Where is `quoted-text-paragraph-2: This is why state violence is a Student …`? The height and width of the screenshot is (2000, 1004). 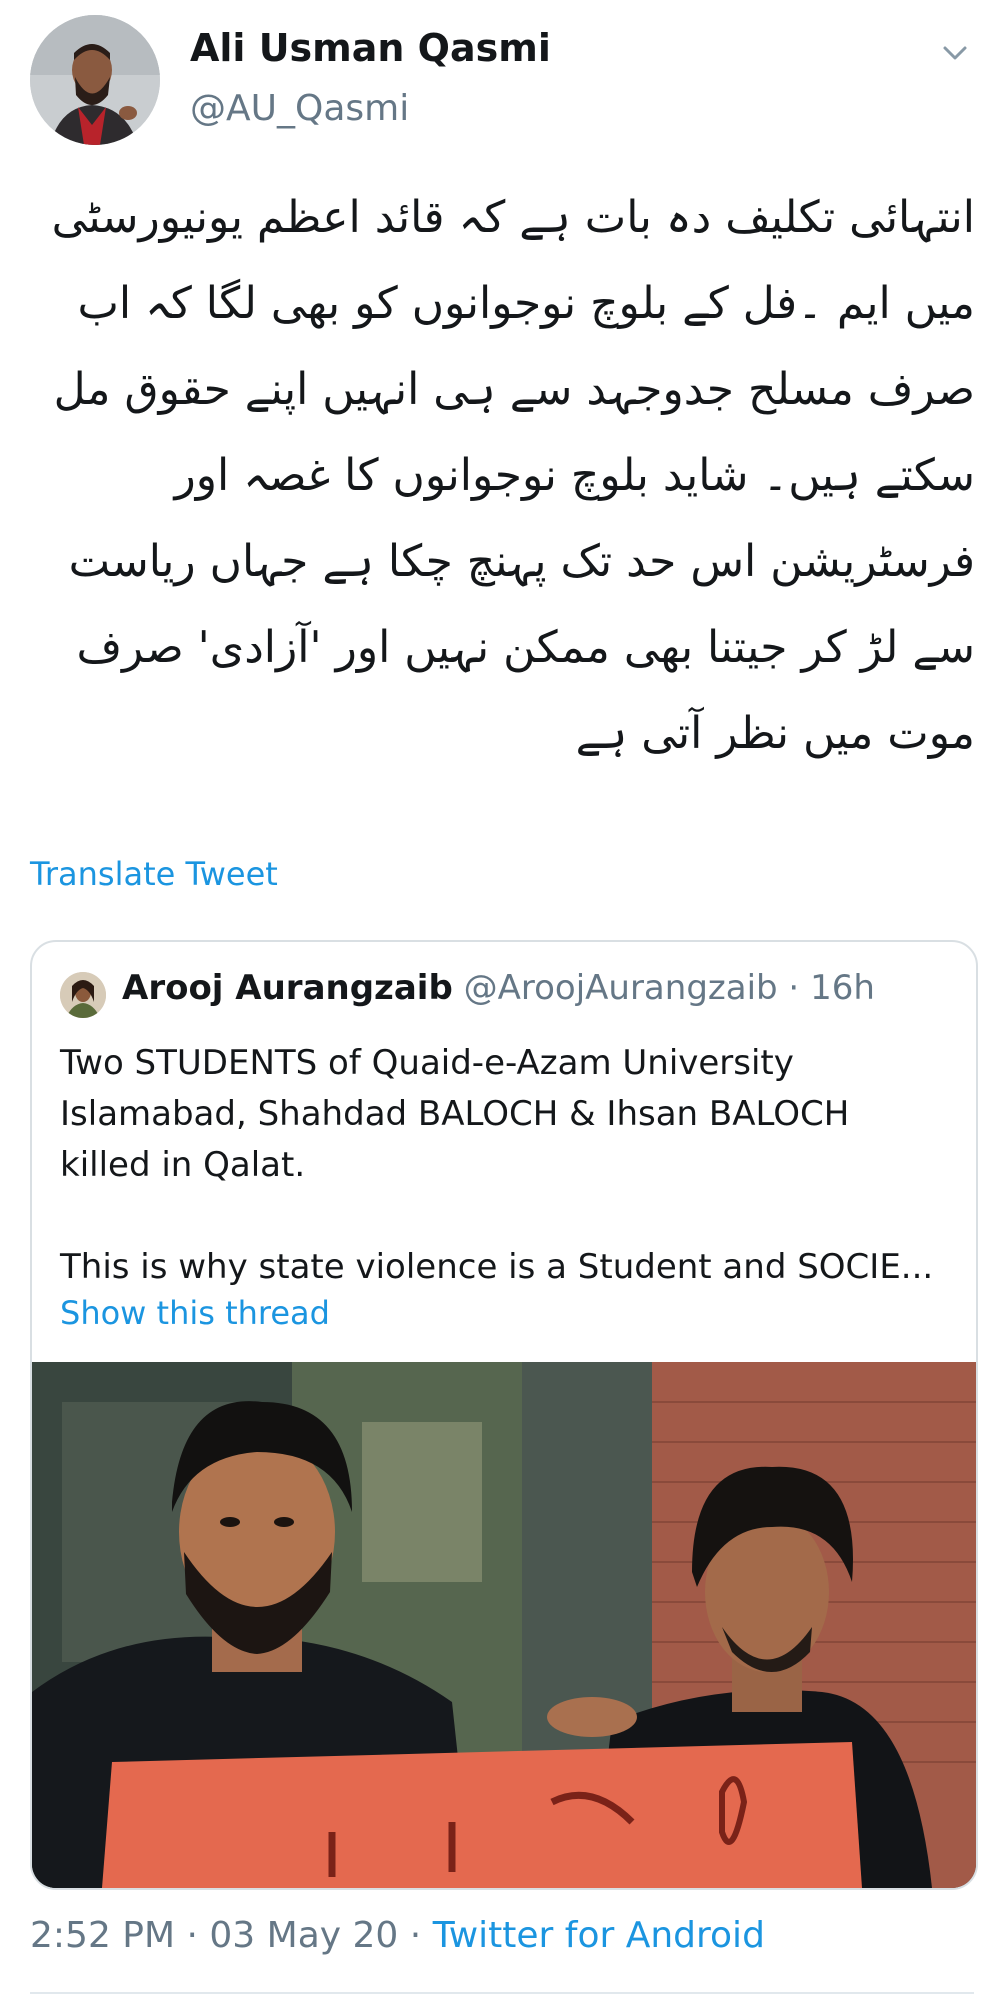 quoted-text-paragraph-2: This is why state violence is a Student … is located at coordinates (497, 1267).